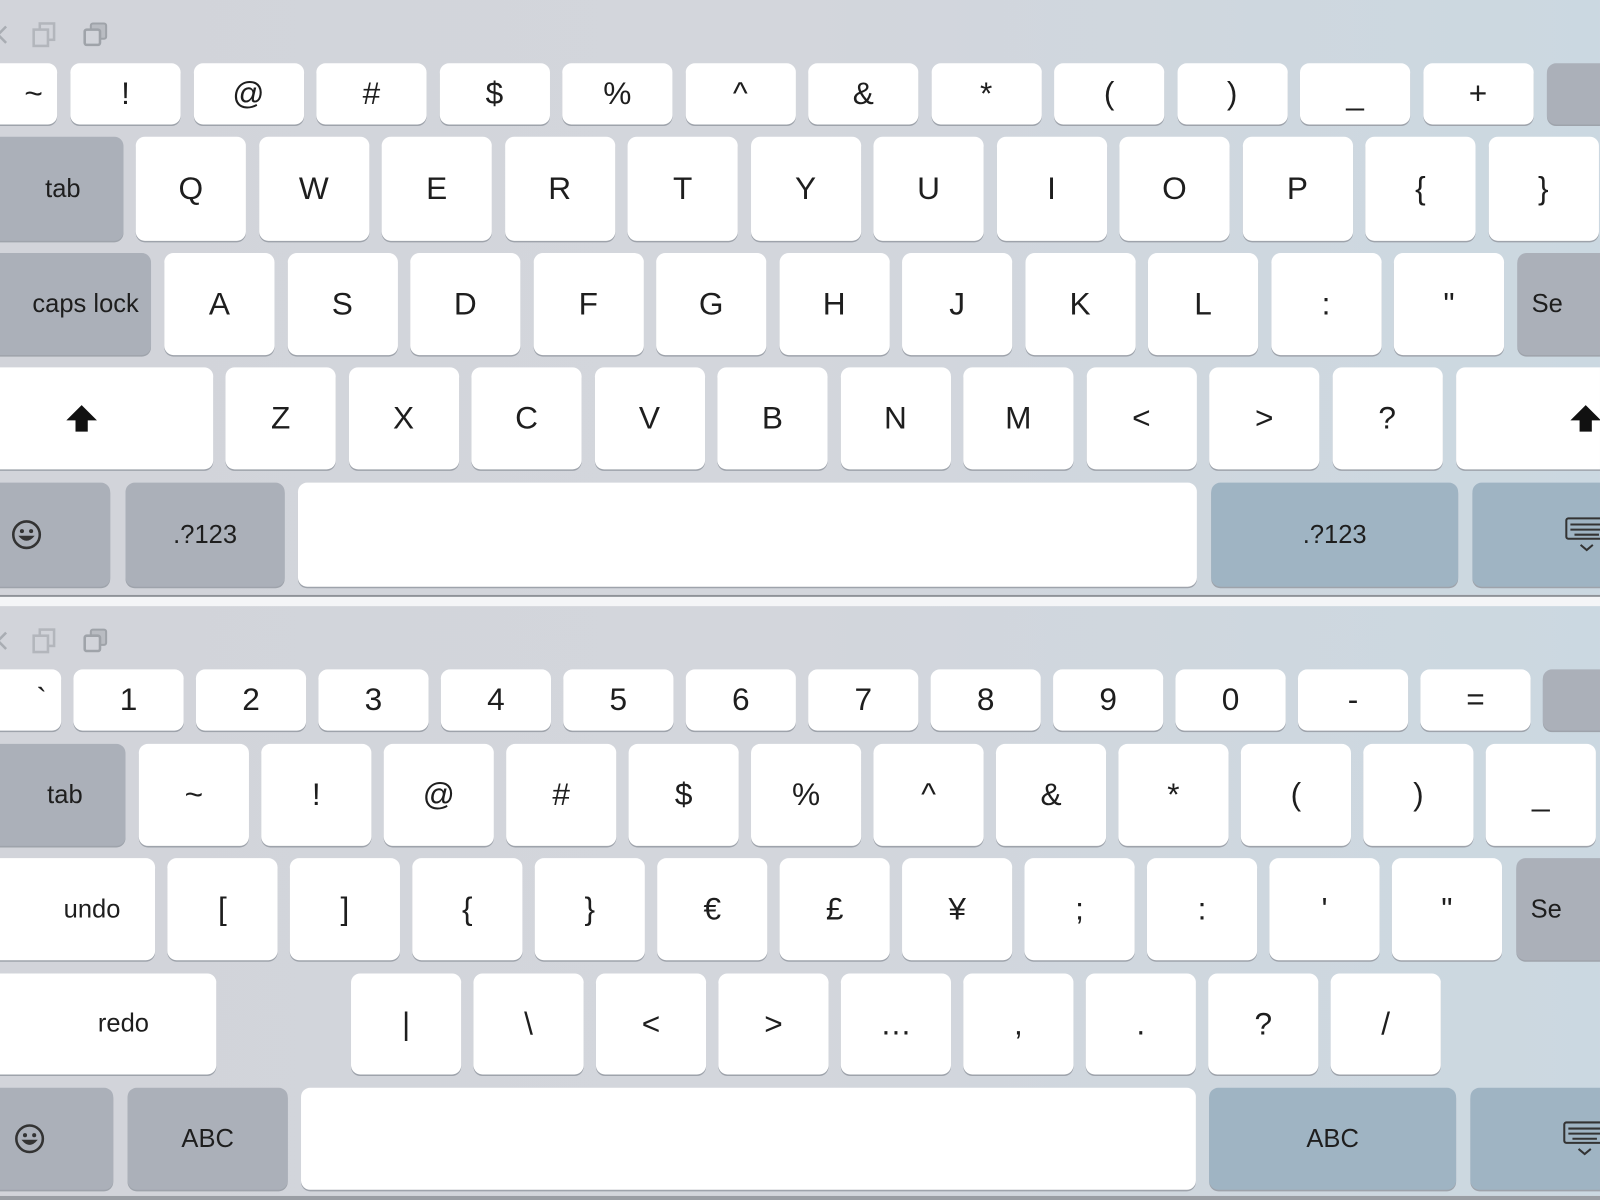 This screenshot has width=1600, height=1200. I want to click on key-y: Y, so click(805, 188).